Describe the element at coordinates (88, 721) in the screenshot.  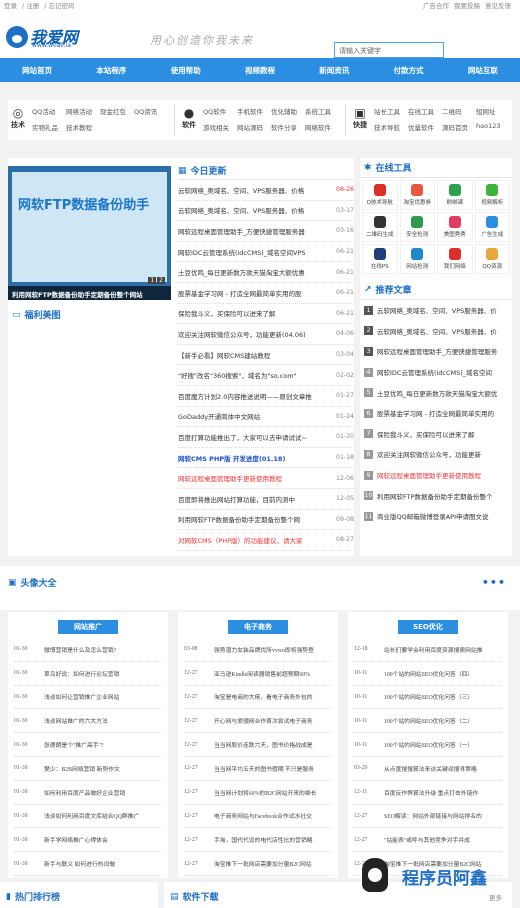
I see `column-item: 01-30 浅谈网站推广的六大方法` at that location.